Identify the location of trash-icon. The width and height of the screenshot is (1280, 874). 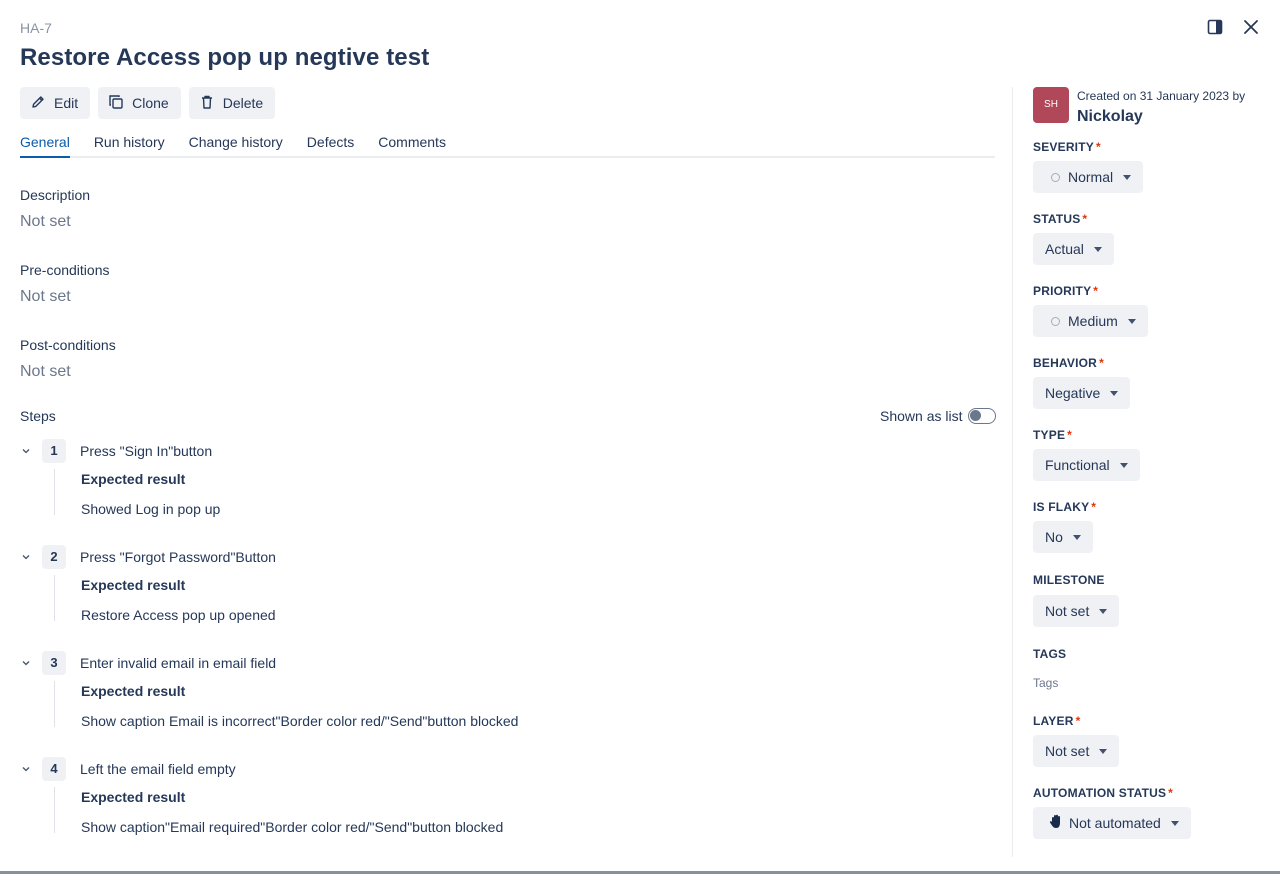
(207, 103).